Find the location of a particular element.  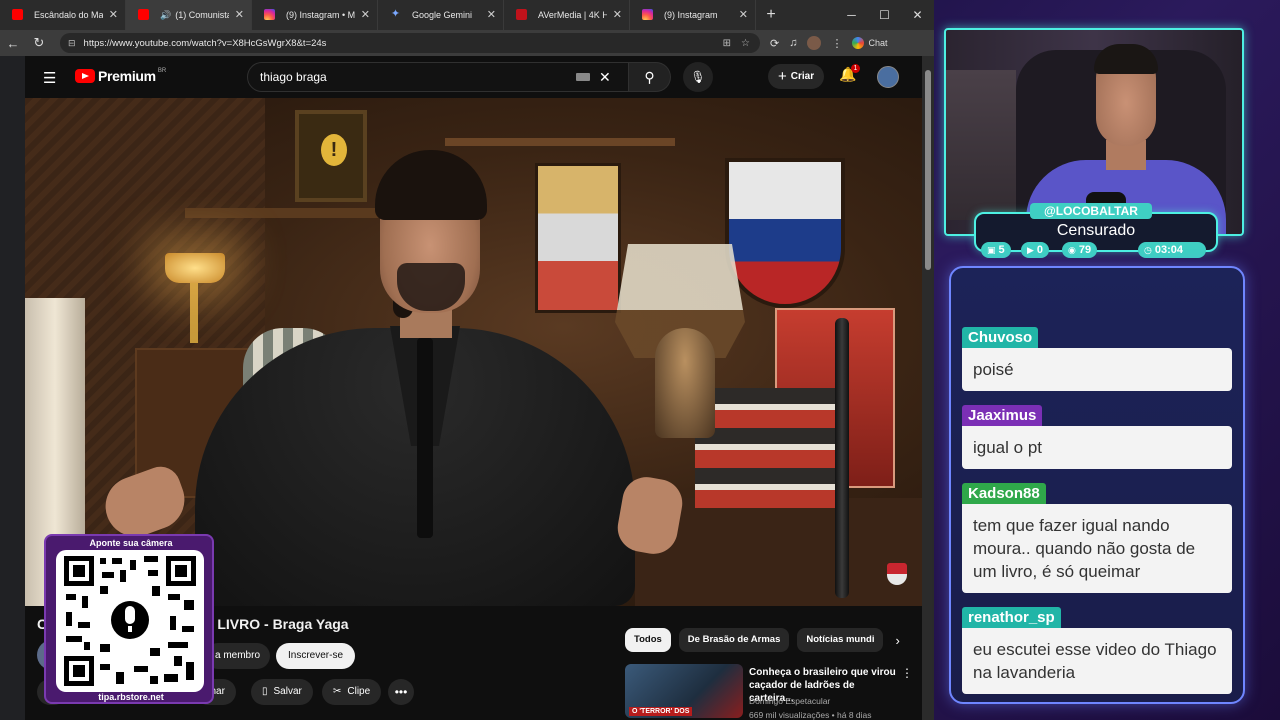

tab-comunista: 🔊 (1) Comunista CHI ✕ is located at coordinates (189, 15).